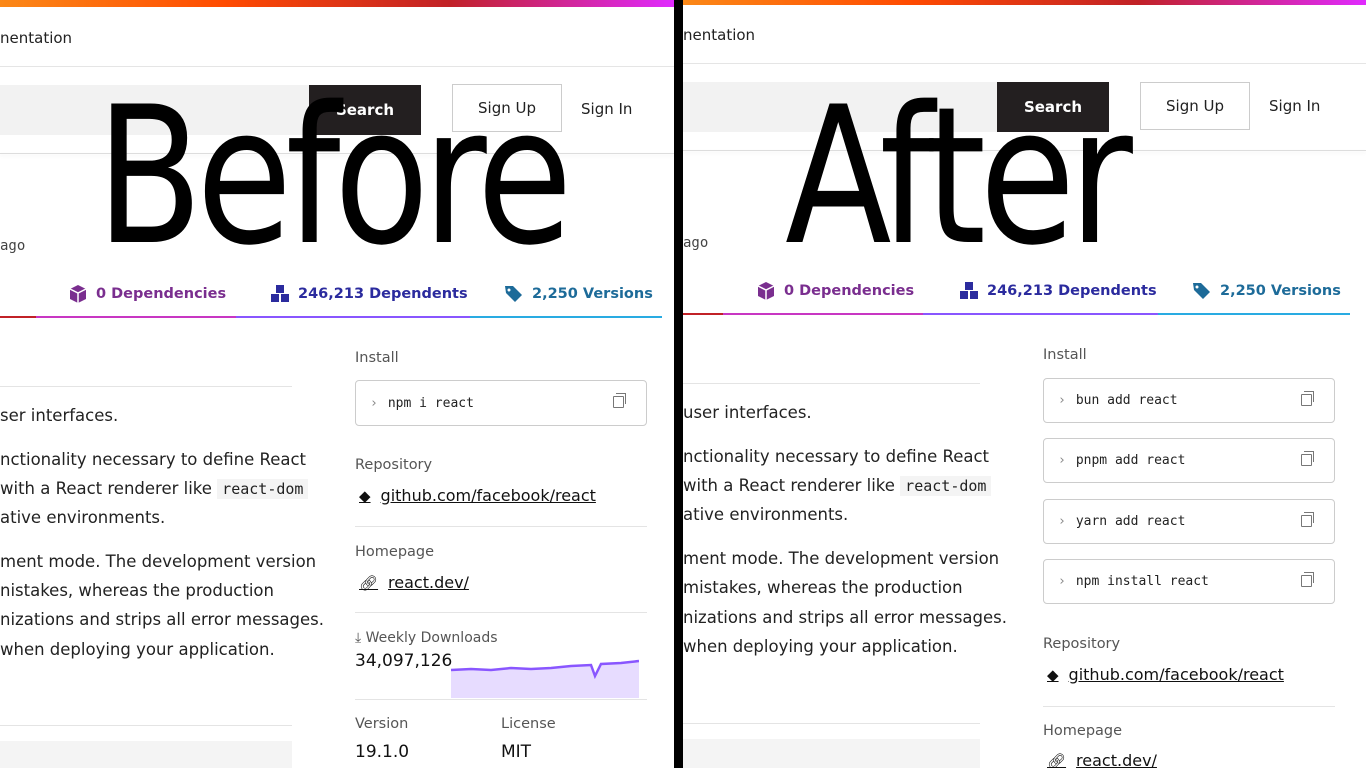  Describe the element at coordinates (501, 403) in the screenshot. I see `install-command-box: › npm i react` at that location.